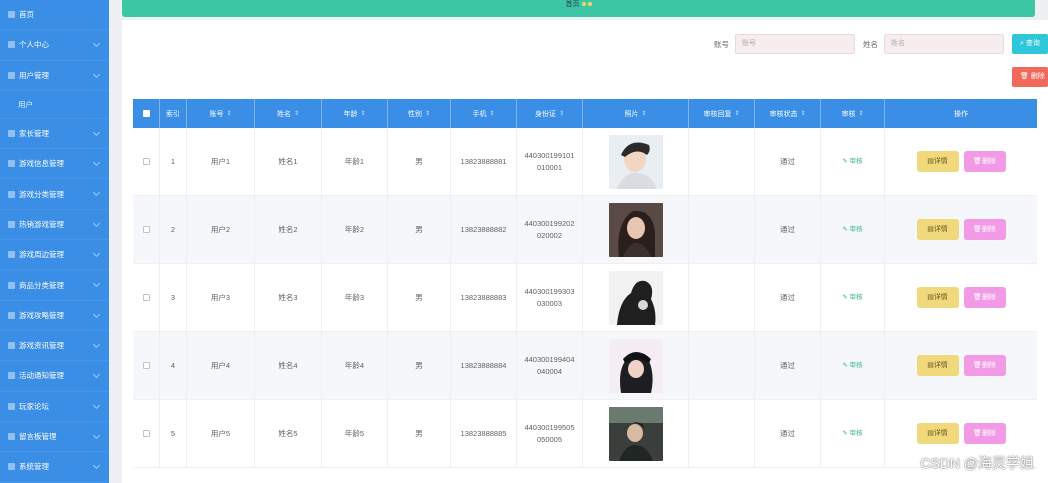  I want to click on row-select-cell, so click(146, 161).